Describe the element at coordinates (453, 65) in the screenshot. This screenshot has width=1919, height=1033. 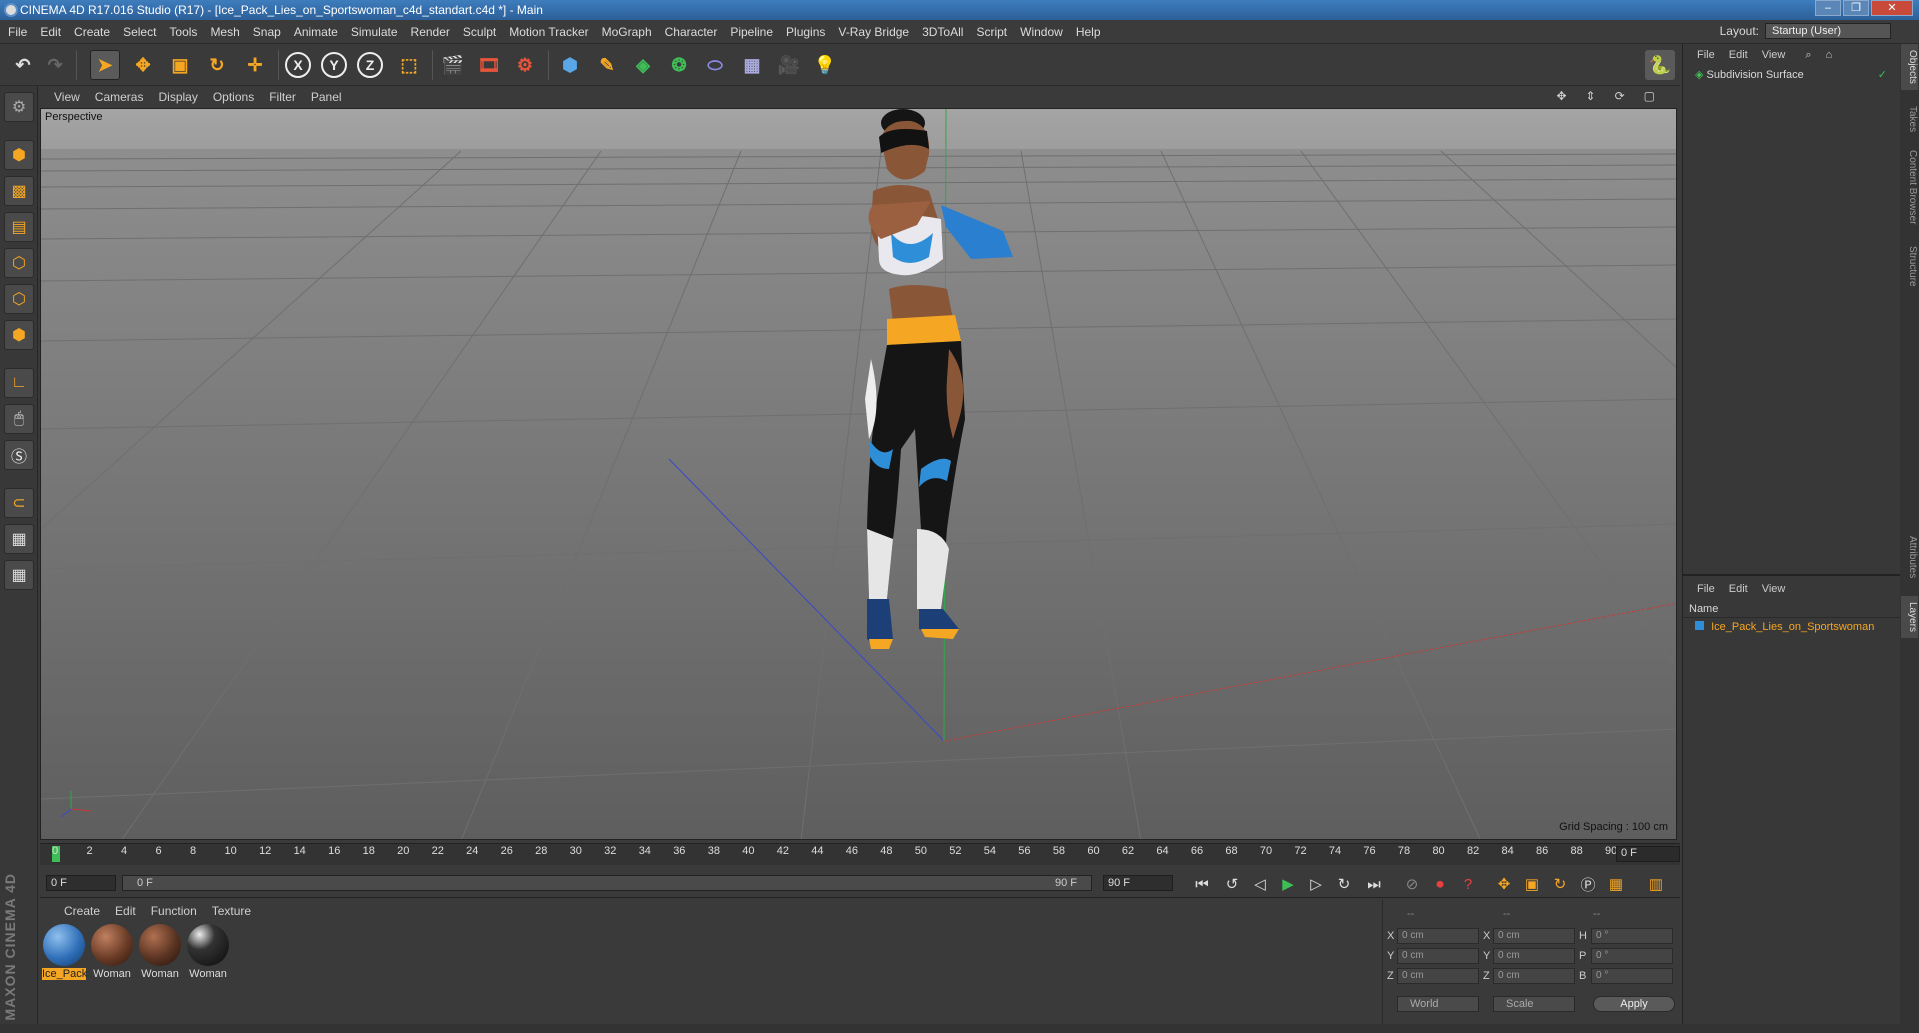
I see `render-view-icon: 🎬` at that location.